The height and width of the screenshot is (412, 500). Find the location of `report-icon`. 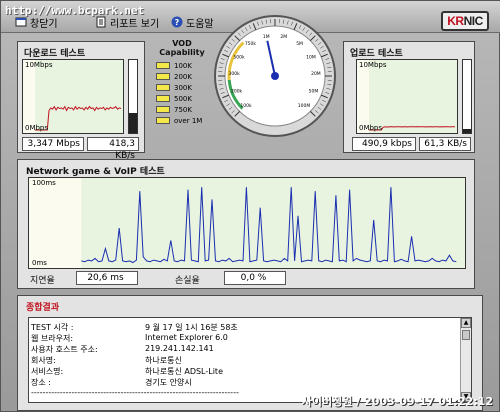

report-icon is located at coordinates (101, 22).